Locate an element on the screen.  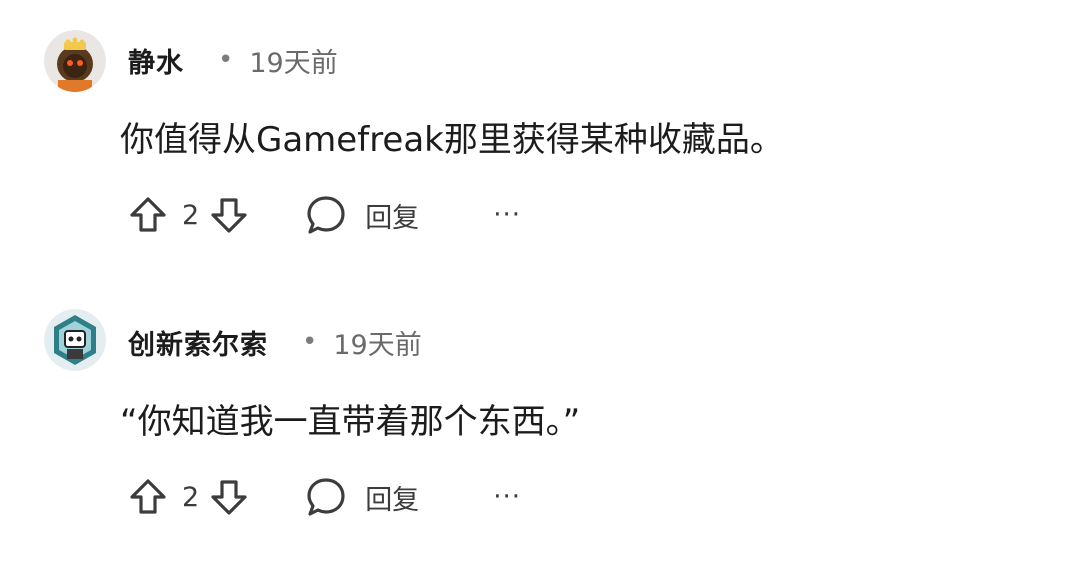
comment-text: 你值得从Gamefreak那里获得某种收藏品。 is located at coordinates (452, 140).